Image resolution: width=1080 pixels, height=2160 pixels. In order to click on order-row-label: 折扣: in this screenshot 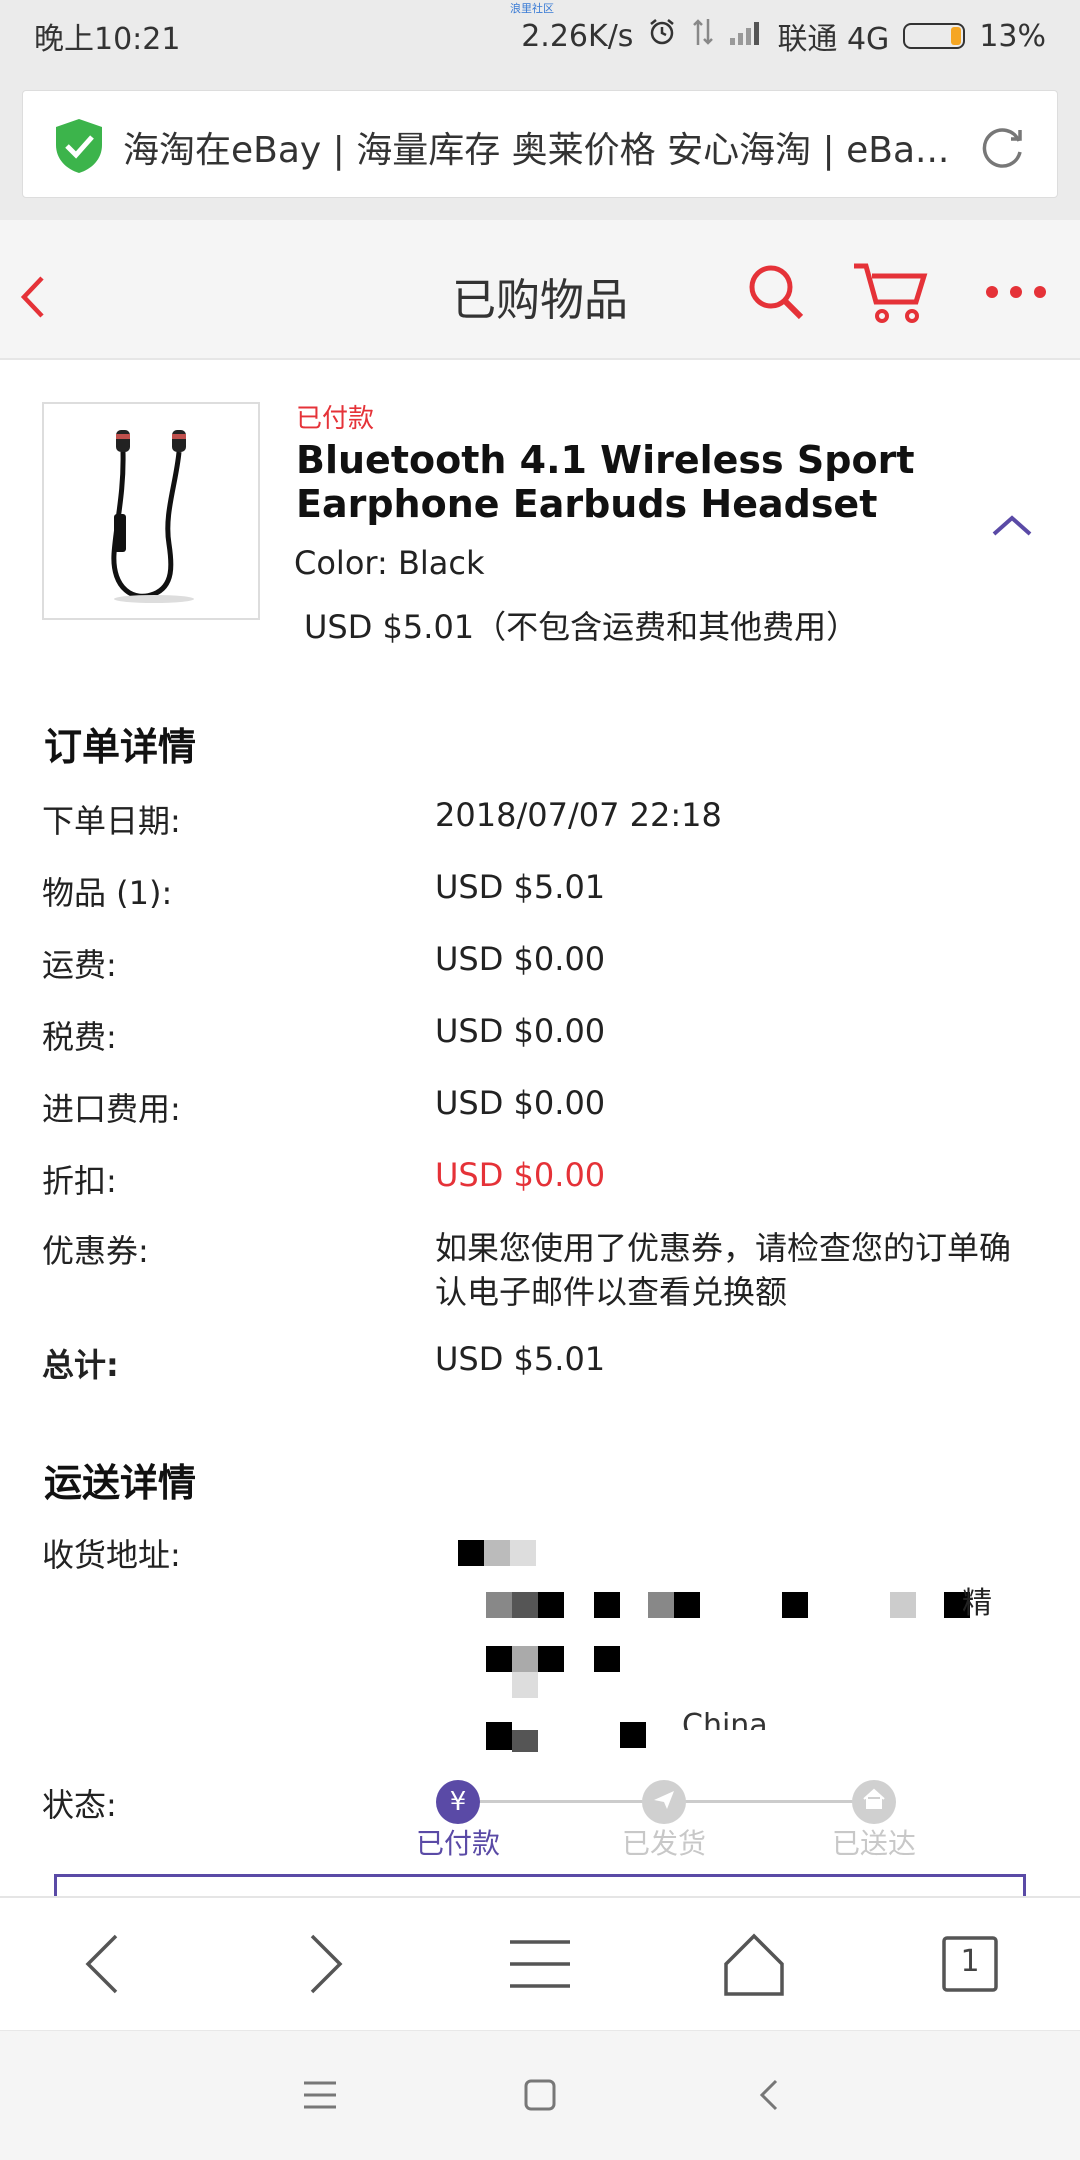, I will do `click(79, 1181)`.